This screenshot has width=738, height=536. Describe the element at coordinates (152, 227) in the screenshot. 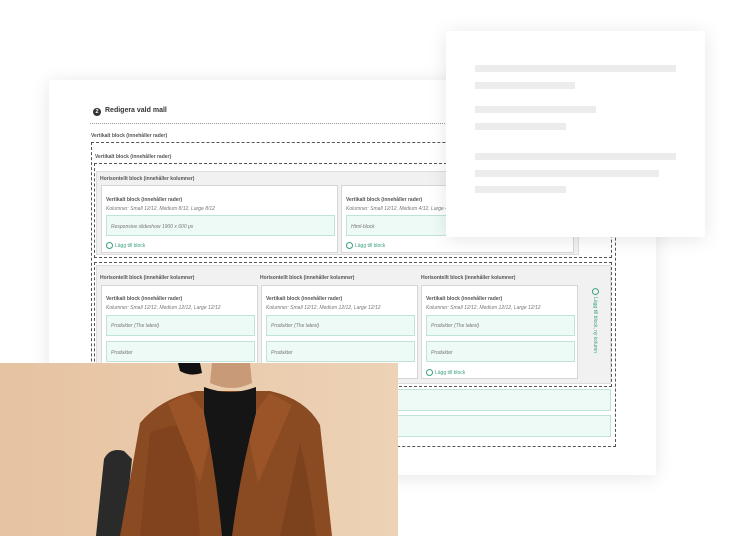

I see `content-block-label: Responsive slideshow 1900 x 600 px` at that location.